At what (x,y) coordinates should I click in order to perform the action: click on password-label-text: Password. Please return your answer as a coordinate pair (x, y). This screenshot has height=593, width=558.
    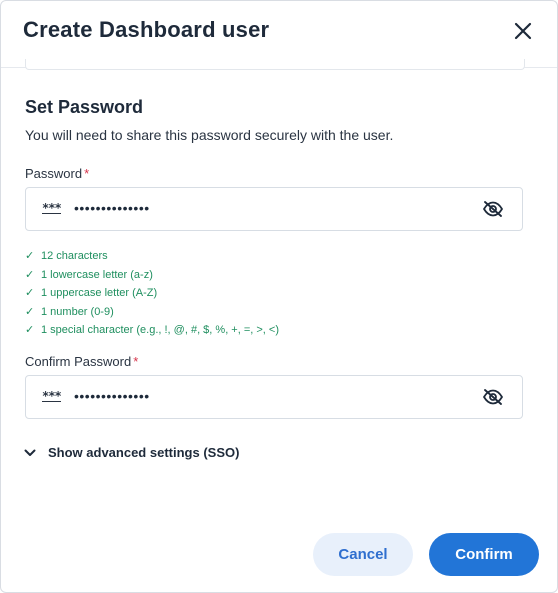
    Looking at the image, I should click on (54, 173).